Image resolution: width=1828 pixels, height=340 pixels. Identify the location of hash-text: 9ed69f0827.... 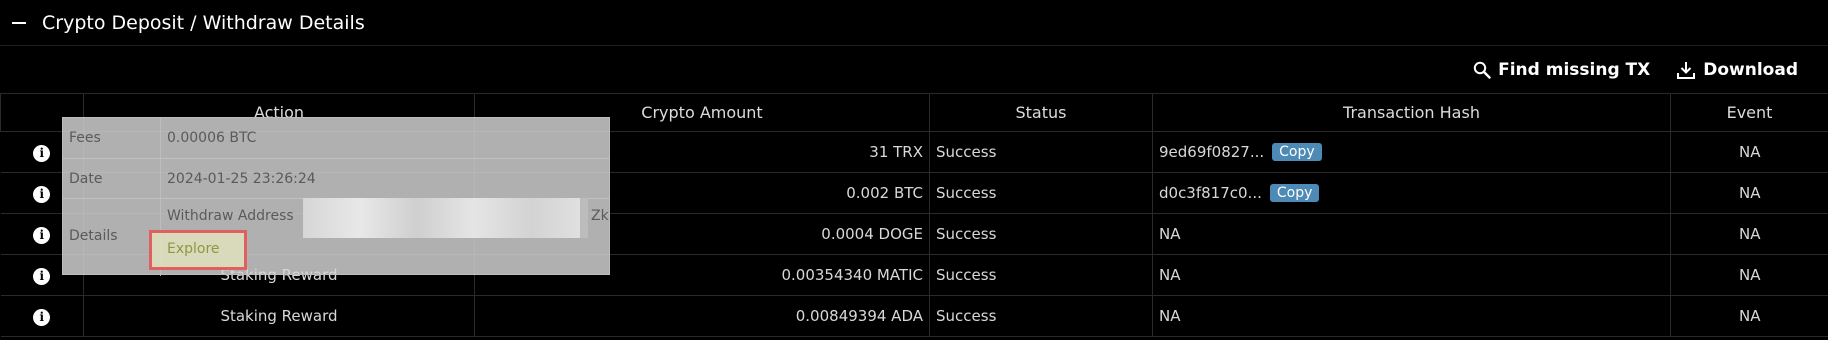
(1211, 152).